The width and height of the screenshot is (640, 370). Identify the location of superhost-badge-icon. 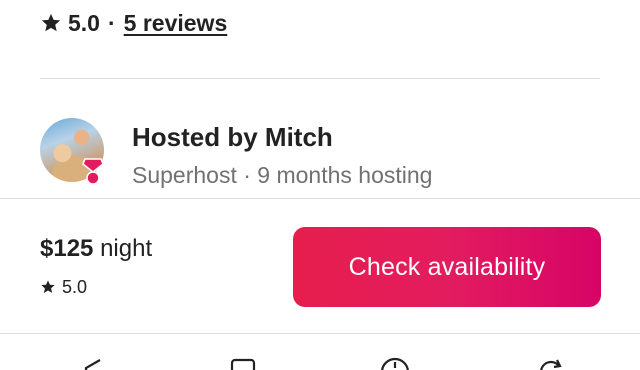
(93, 172).